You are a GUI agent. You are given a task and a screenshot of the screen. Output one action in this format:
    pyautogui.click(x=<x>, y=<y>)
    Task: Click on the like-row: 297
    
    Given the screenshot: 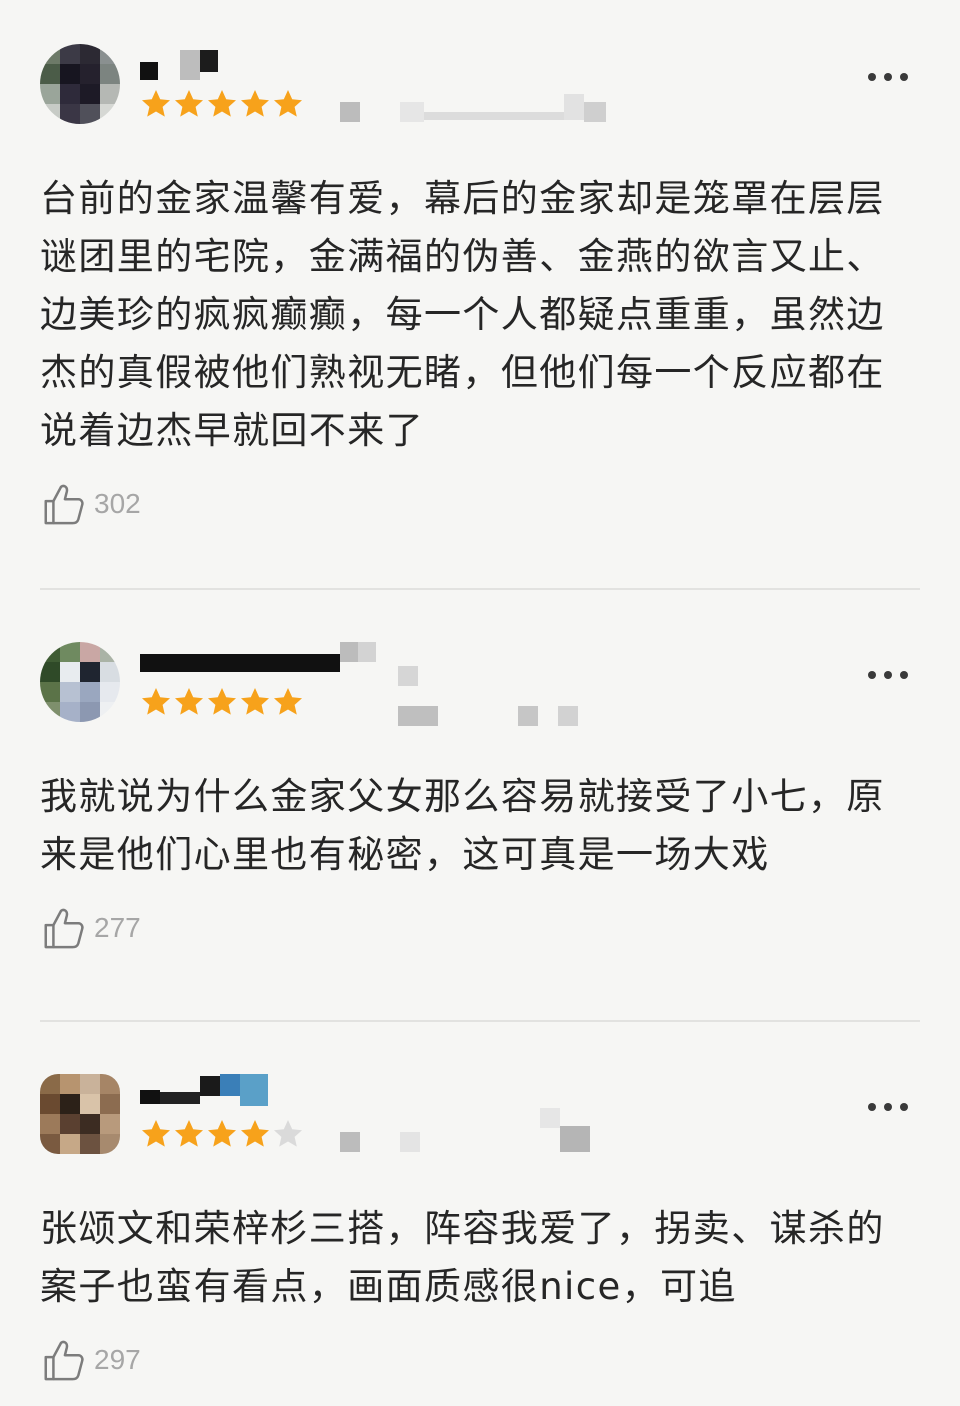 What is the action you would take?
    pyautogui.click(x=480, y=1360)
    